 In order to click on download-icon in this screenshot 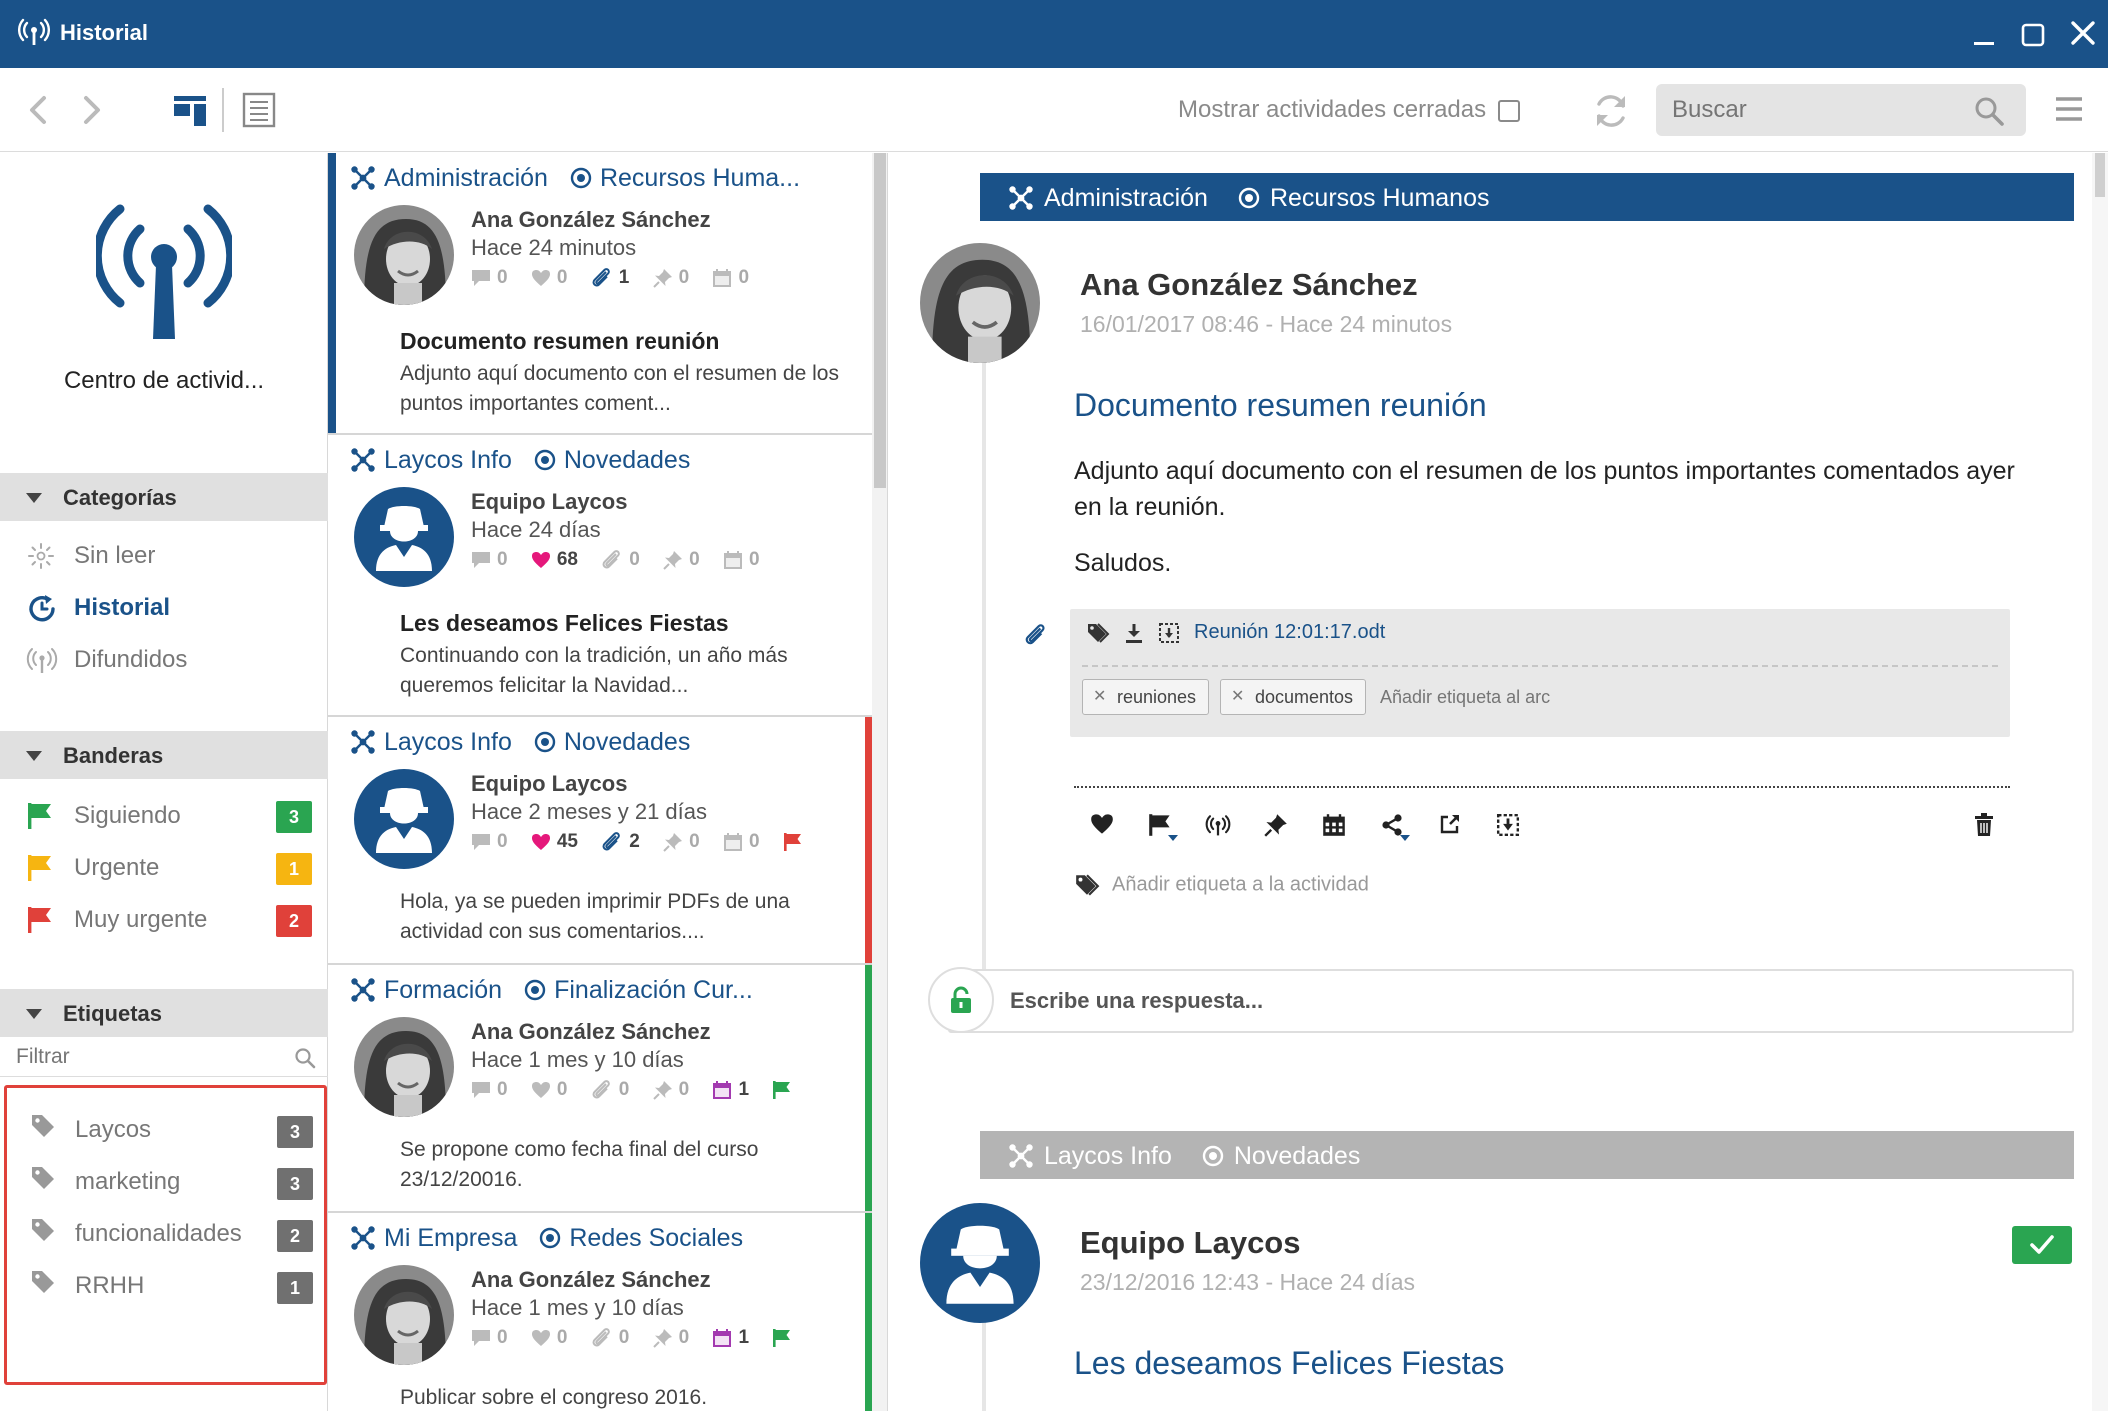, I will do `click(1141, 633)`.